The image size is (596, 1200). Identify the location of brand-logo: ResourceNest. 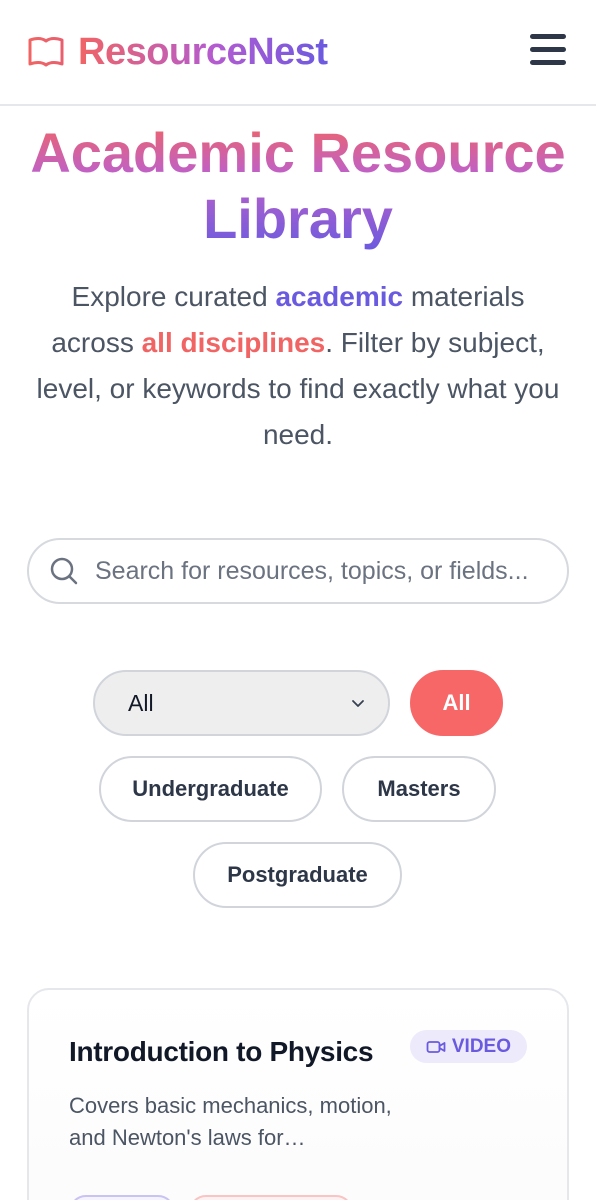
(177, 52).